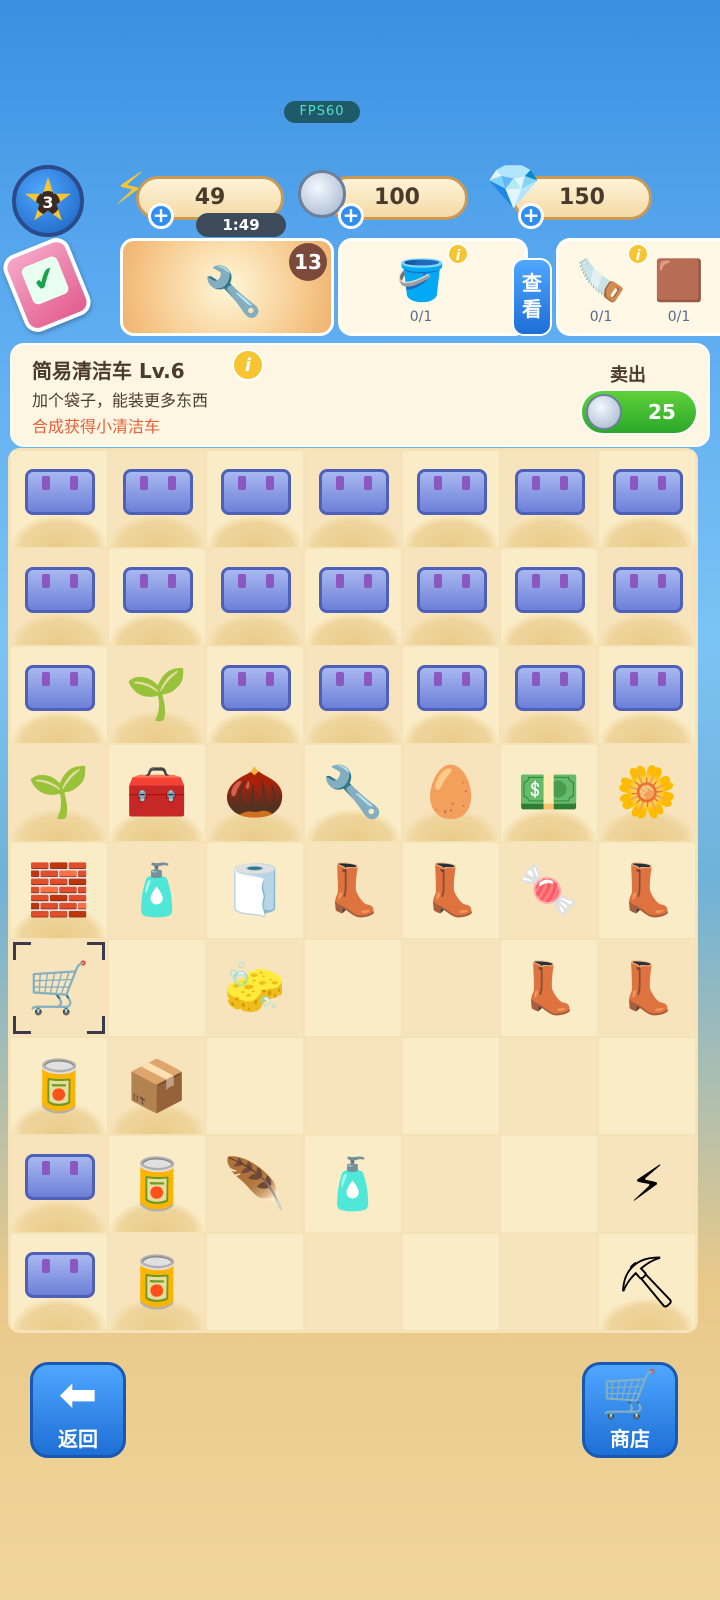  I want to click on board-cell-paint-can-blue: 🥫, so click(59, 1086).